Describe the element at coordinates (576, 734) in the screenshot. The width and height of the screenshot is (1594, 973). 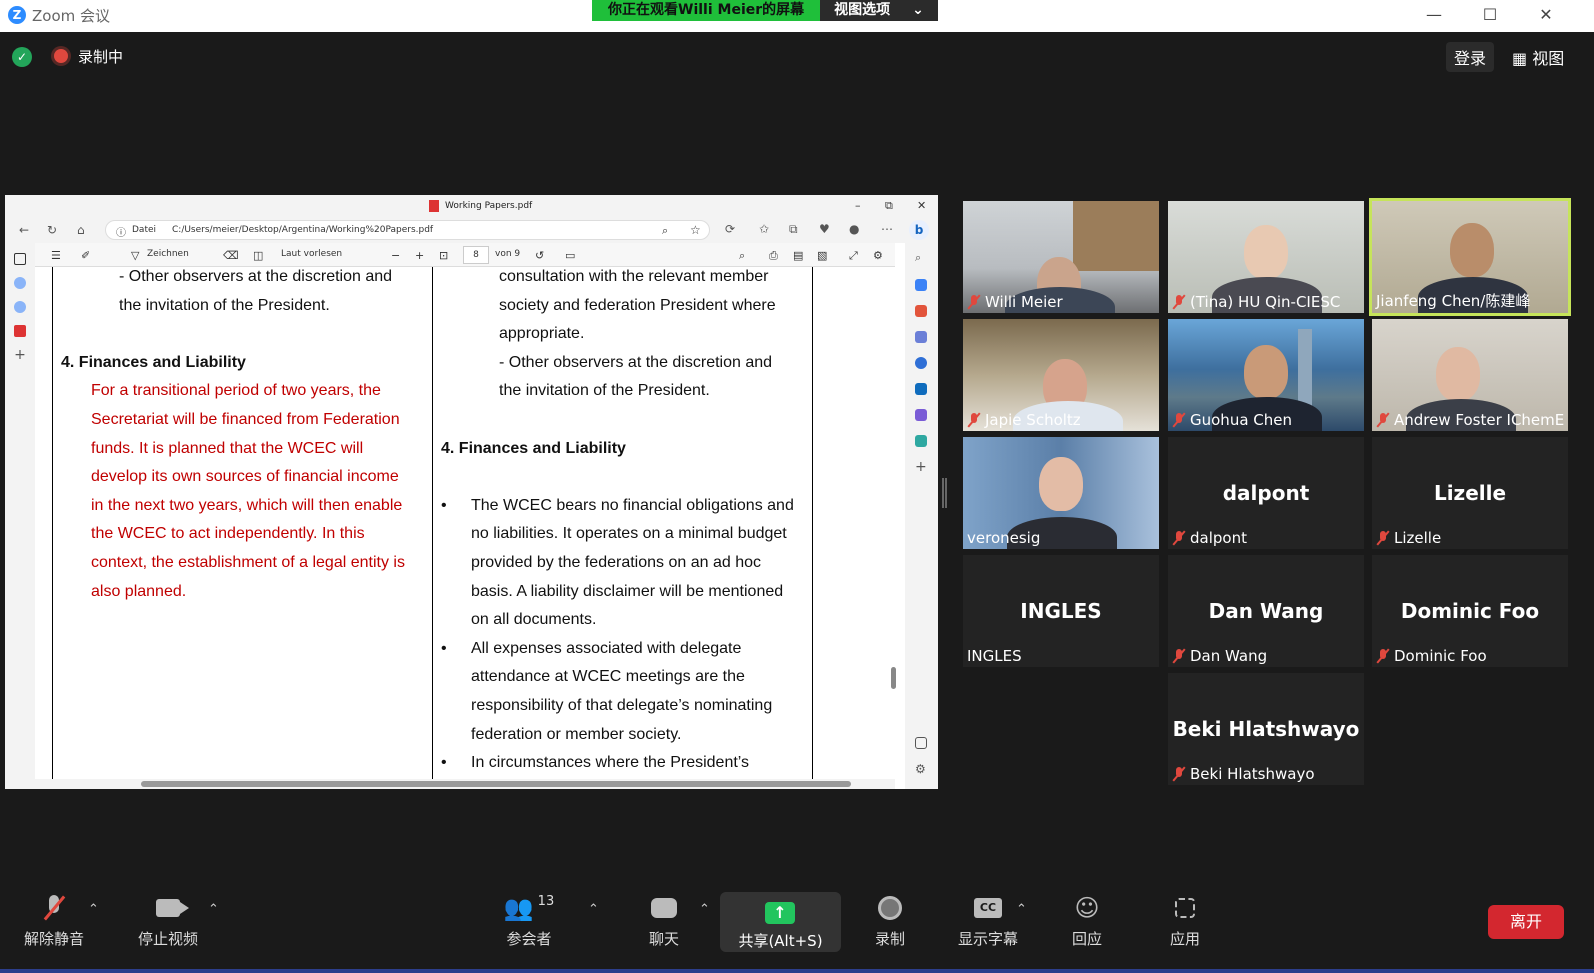
I see `doc-line: federation or member society.` at that location.